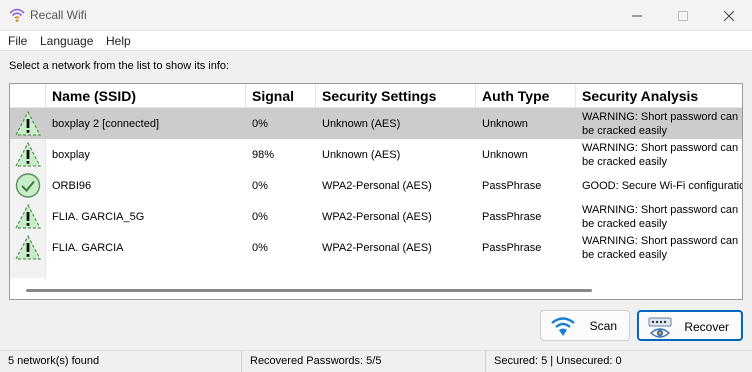 The height and width of the screenshot is (372, 752). I want to click on column-header-signal: Signal, so click(281, 96).